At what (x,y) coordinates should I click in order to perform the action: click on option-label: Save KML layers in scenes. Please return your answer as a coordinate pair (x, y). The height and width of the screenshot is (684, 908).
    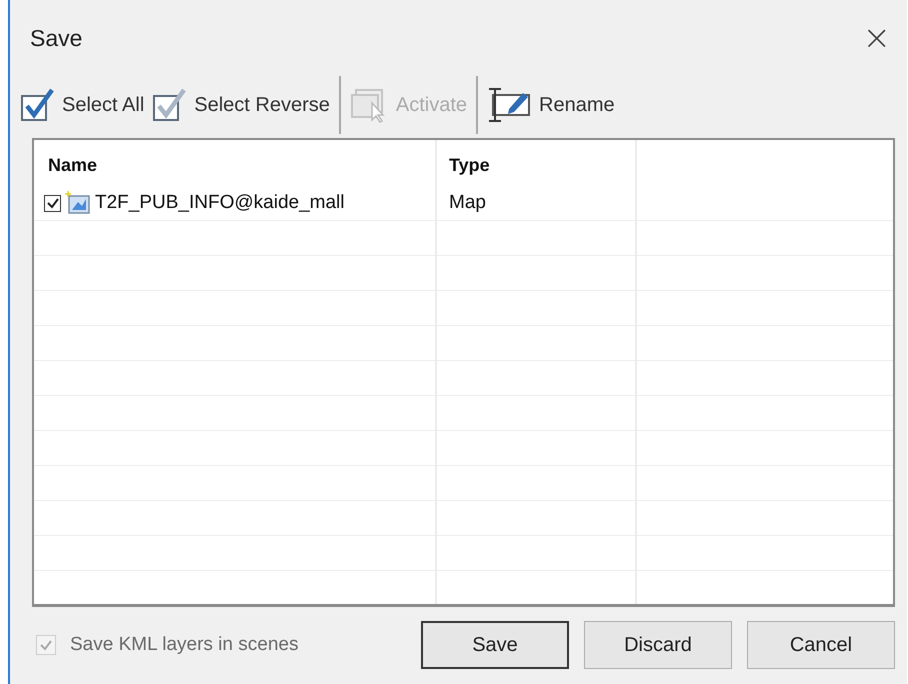
    Looking at the image, I should click on (184, 645).